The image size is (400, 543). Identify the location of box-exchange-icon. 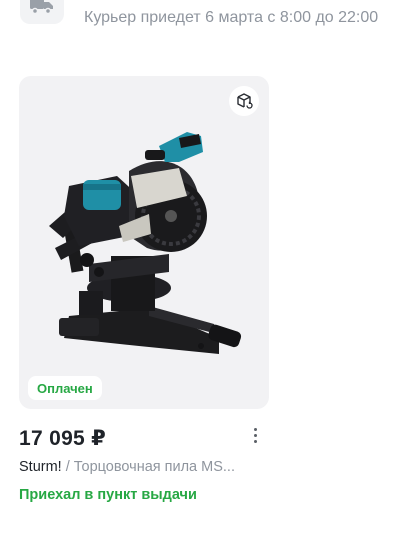
(245, 101).